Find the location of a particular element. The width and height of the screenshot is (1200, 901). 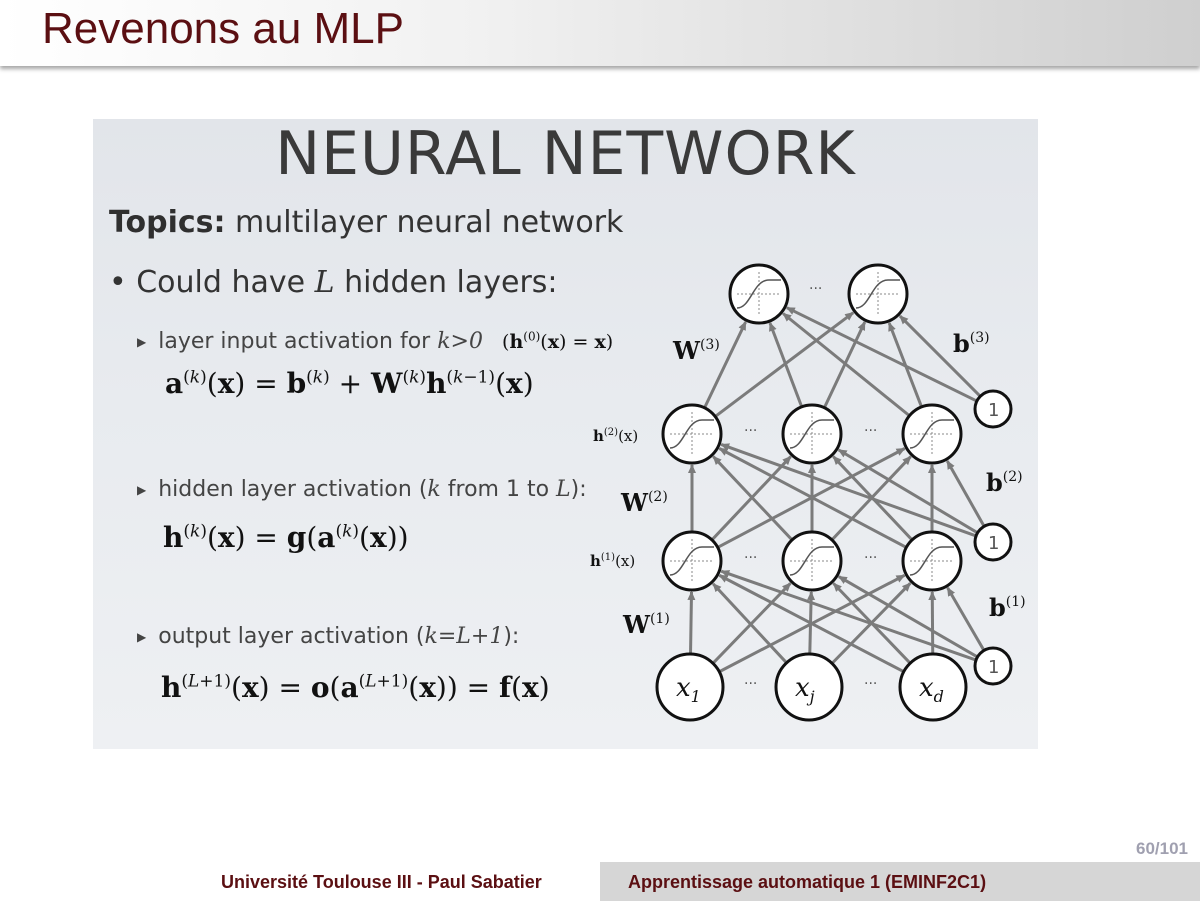

xd-label: x is located at coordinates (926, 688).